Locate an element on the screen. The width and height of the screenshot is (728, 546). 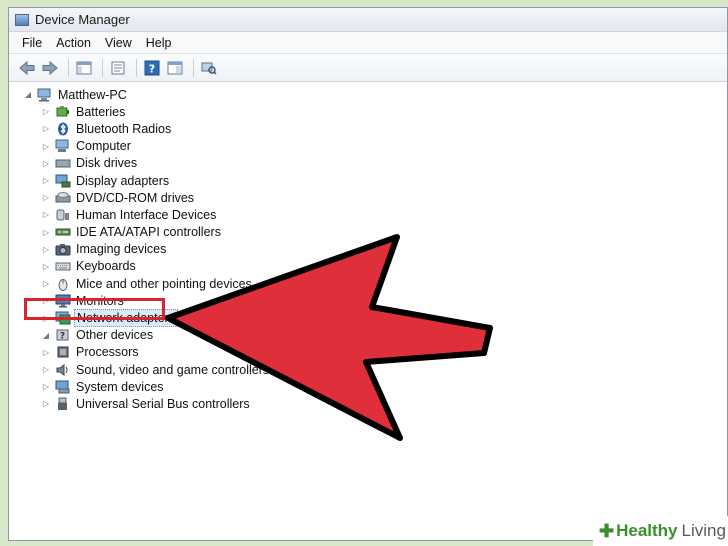
tree-item-label: Mice and other pointing devices is located at coordinates (164, 283).